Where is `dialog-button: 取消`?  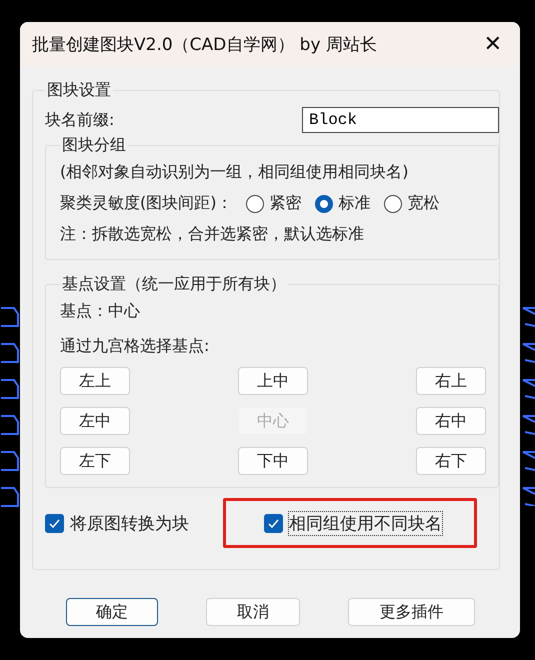
dialog-button: 取消 is located at coordinates (253, 612).